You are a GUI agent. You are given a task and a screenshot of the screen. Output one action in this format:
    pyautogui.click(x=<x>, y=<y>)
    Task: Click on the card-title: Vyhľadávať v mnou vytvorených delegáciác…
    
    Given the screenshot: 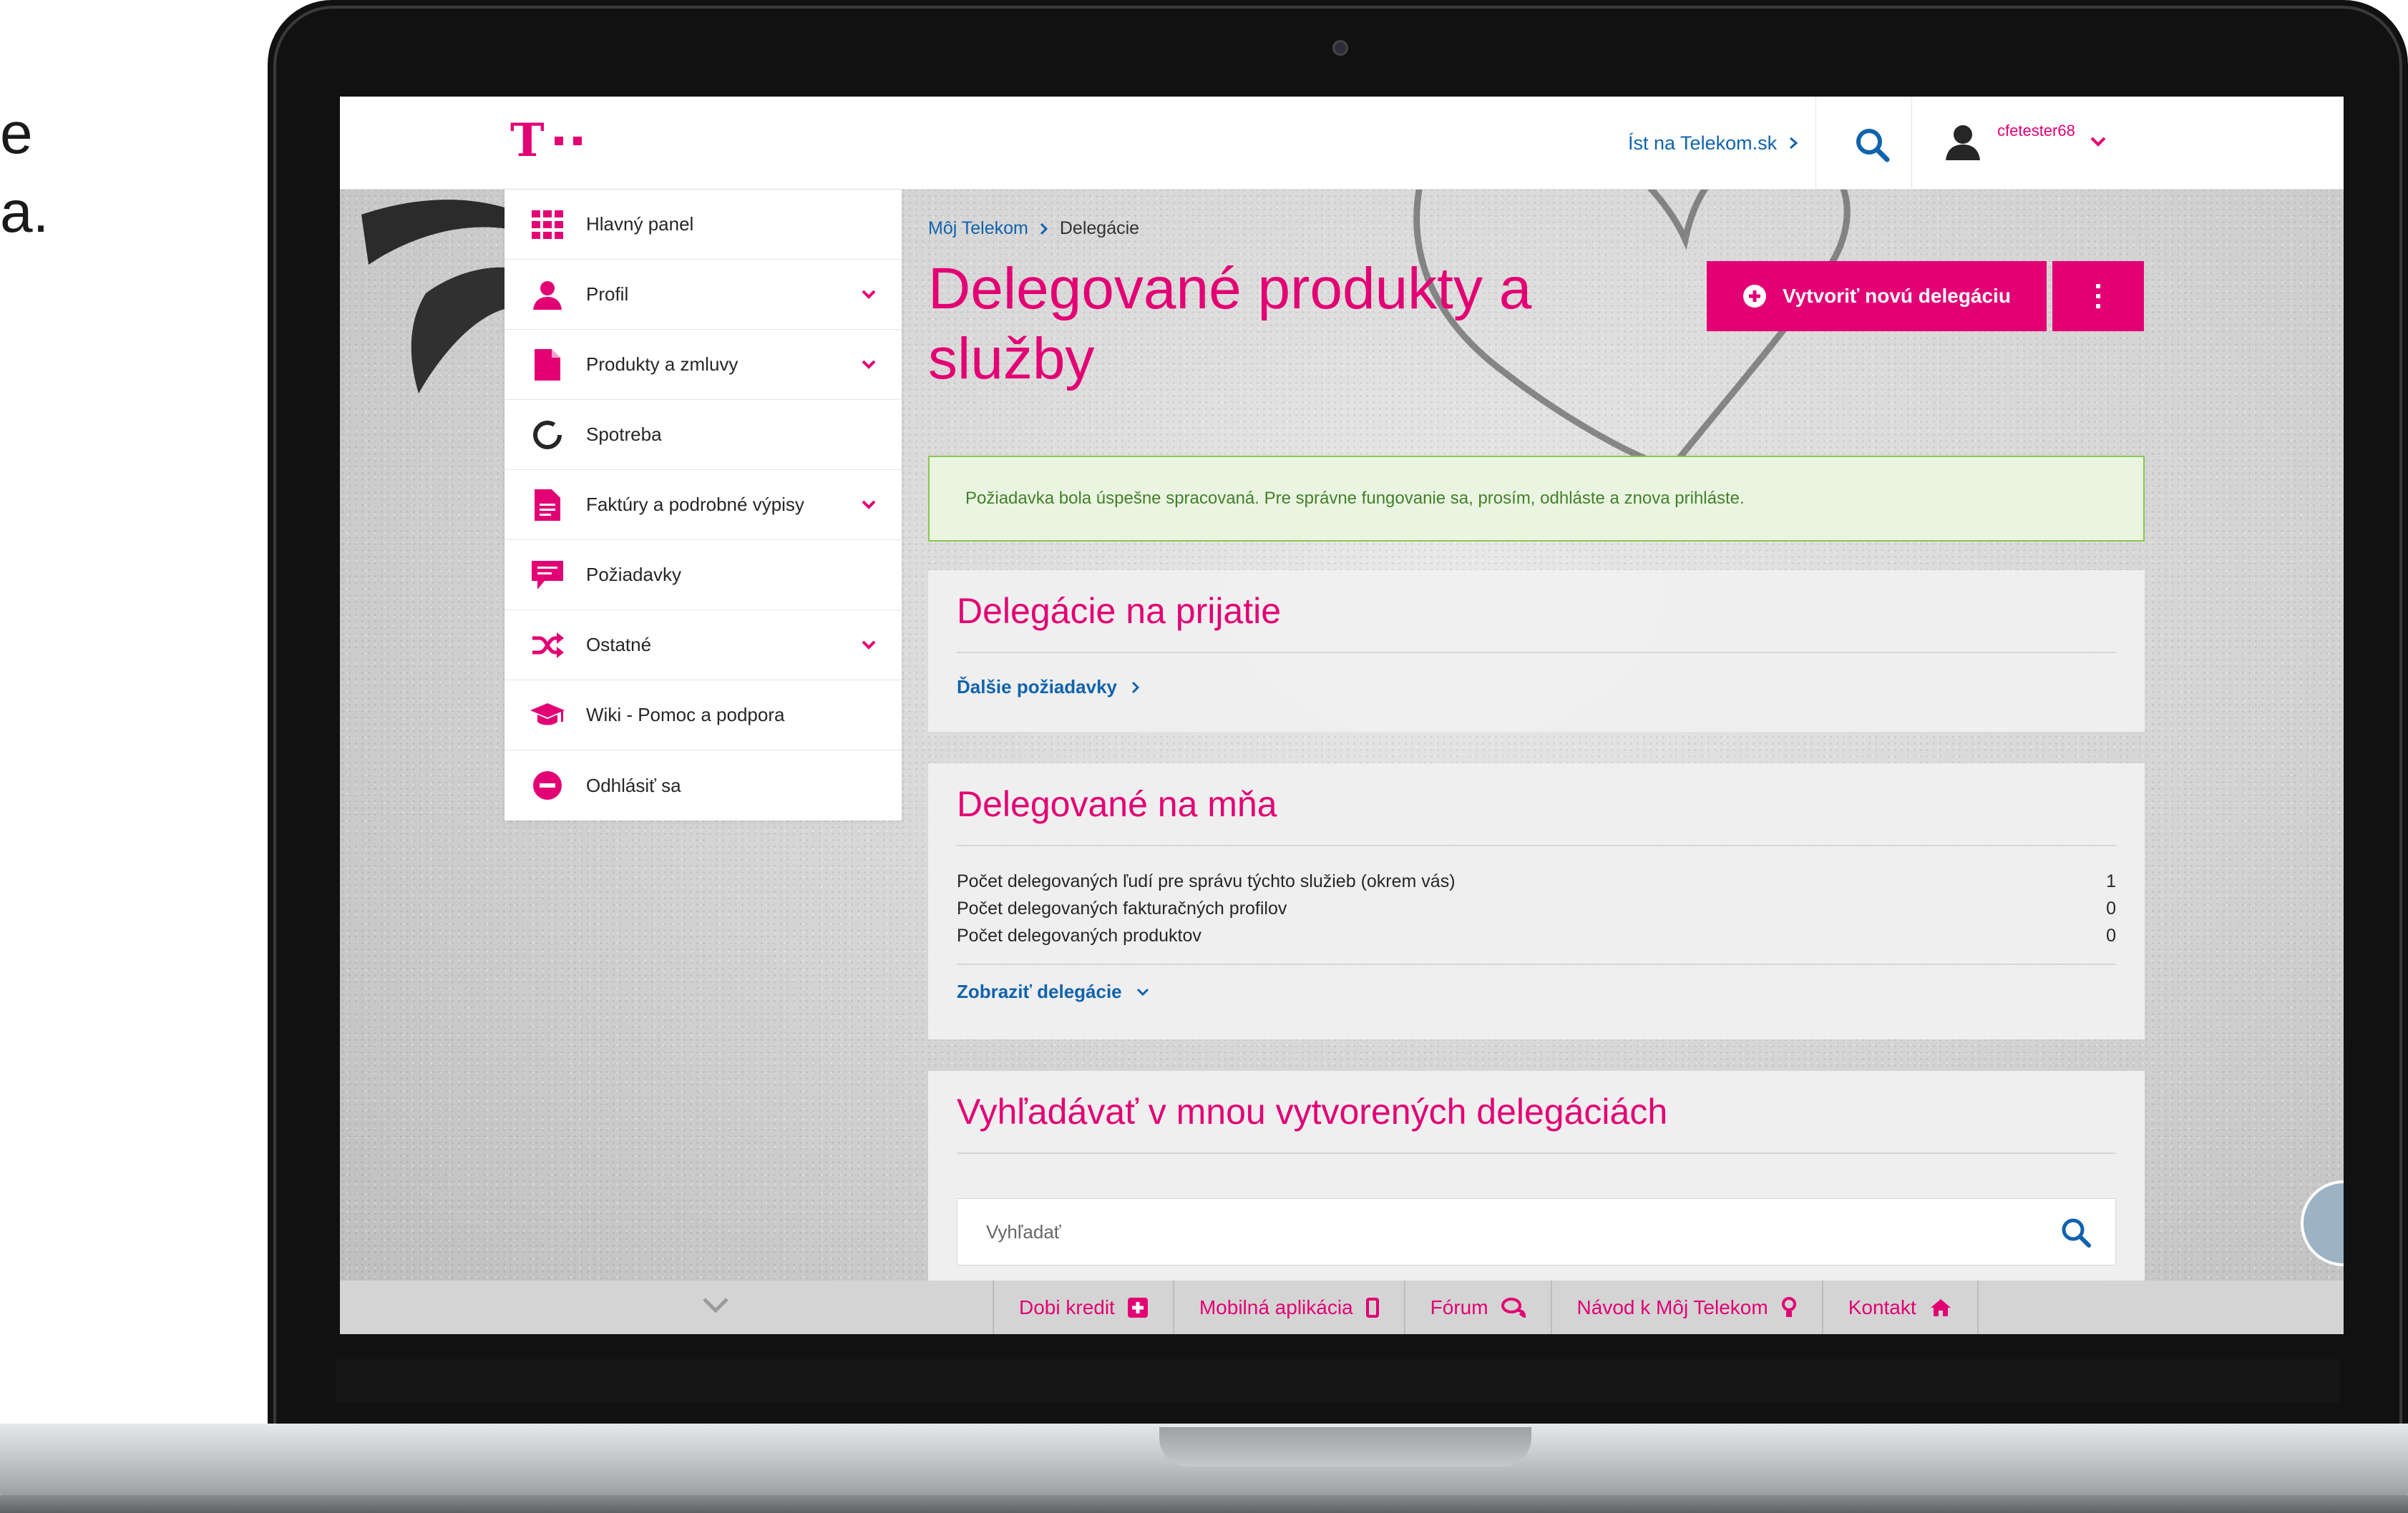 What is the action you would take?
    pyautogui.click(x=1536, y=1112)
    